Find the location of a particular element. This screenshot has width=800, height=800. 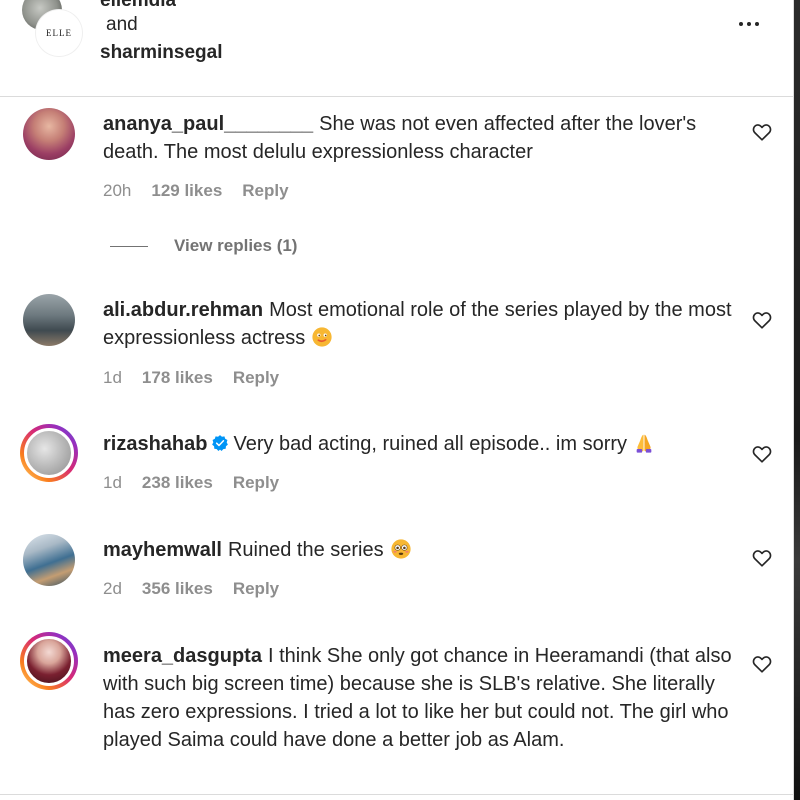

view-replies-label: View replies (1) is located at coordinates (236, 245).